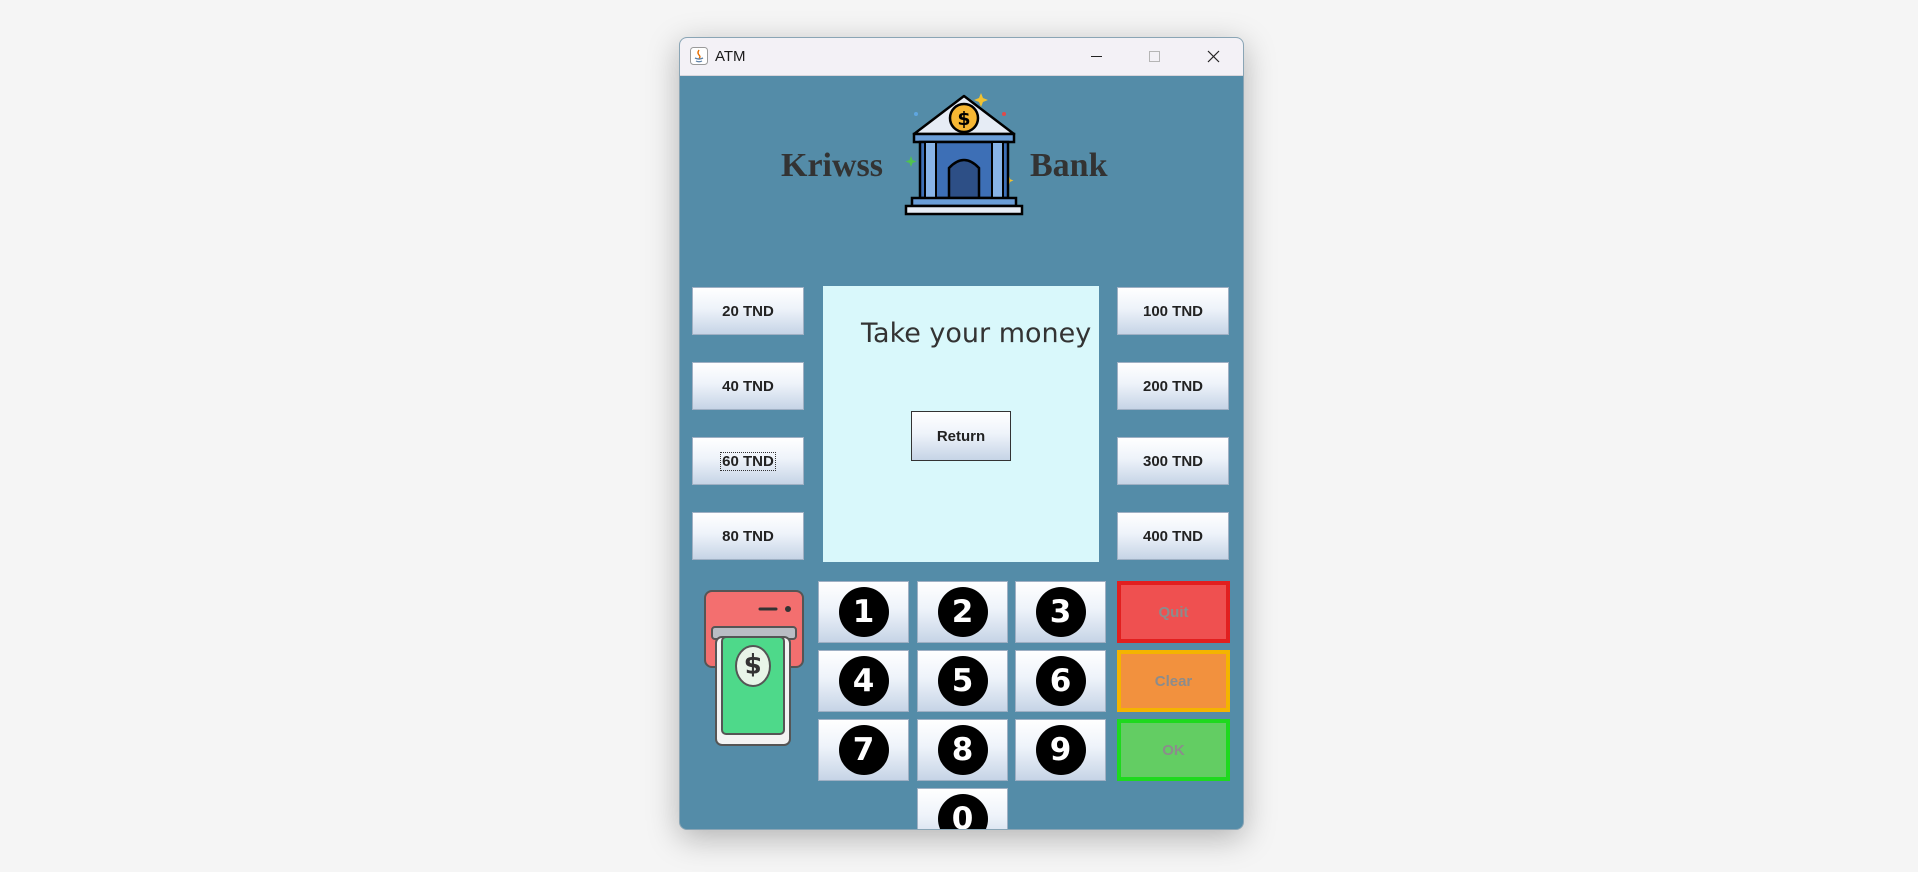 Image resolution: width=1918 pixels, height=872 pixels. I want to click on key-digit: 9, so click(1060, 750).